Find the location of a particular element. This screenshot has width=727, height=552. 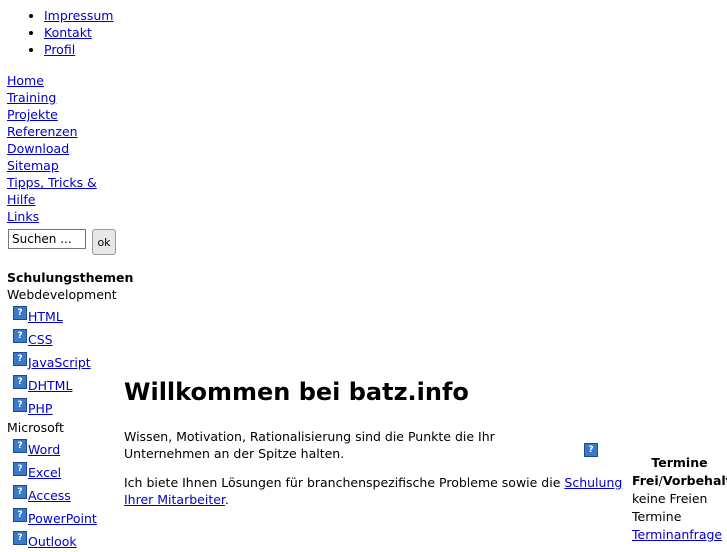

list-item: ? PHP is located at coordinates (70, 407).